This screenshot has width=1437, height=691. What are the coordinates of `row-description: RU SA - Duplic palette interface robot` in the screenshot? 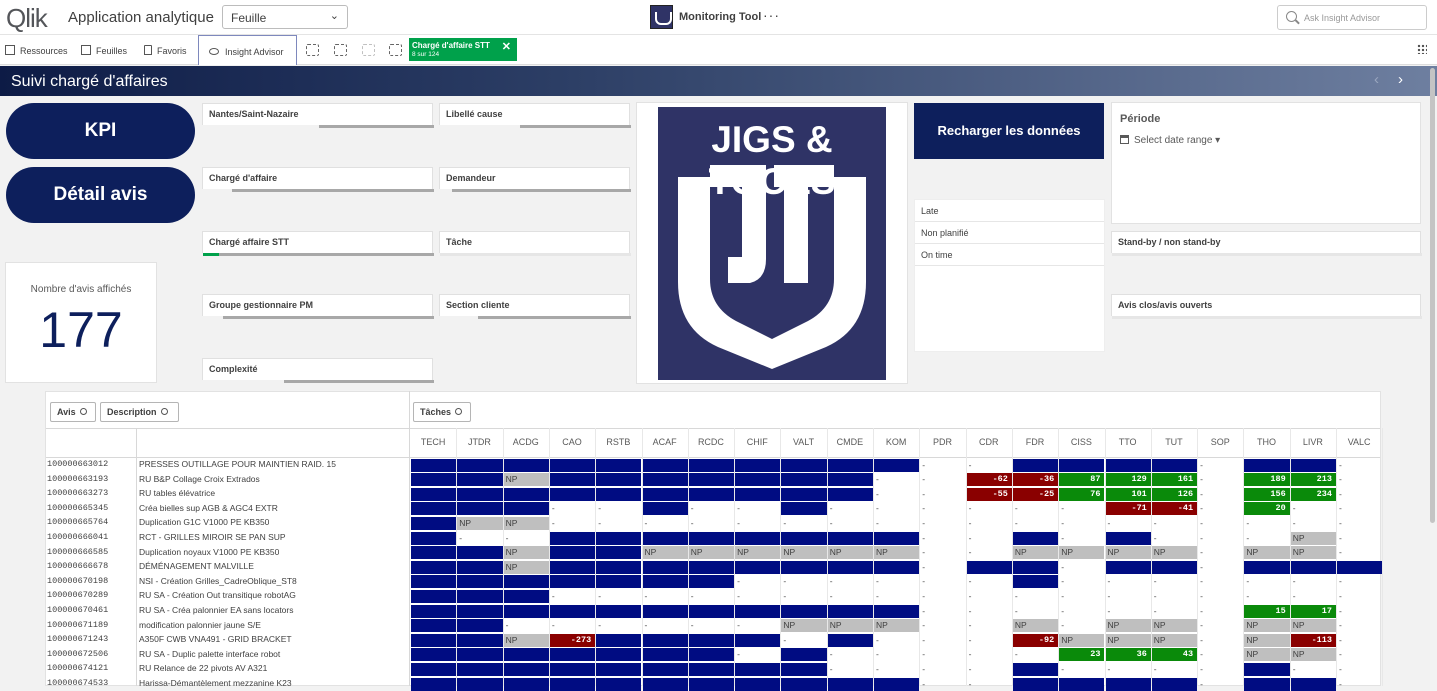 It's located at (209, 654).